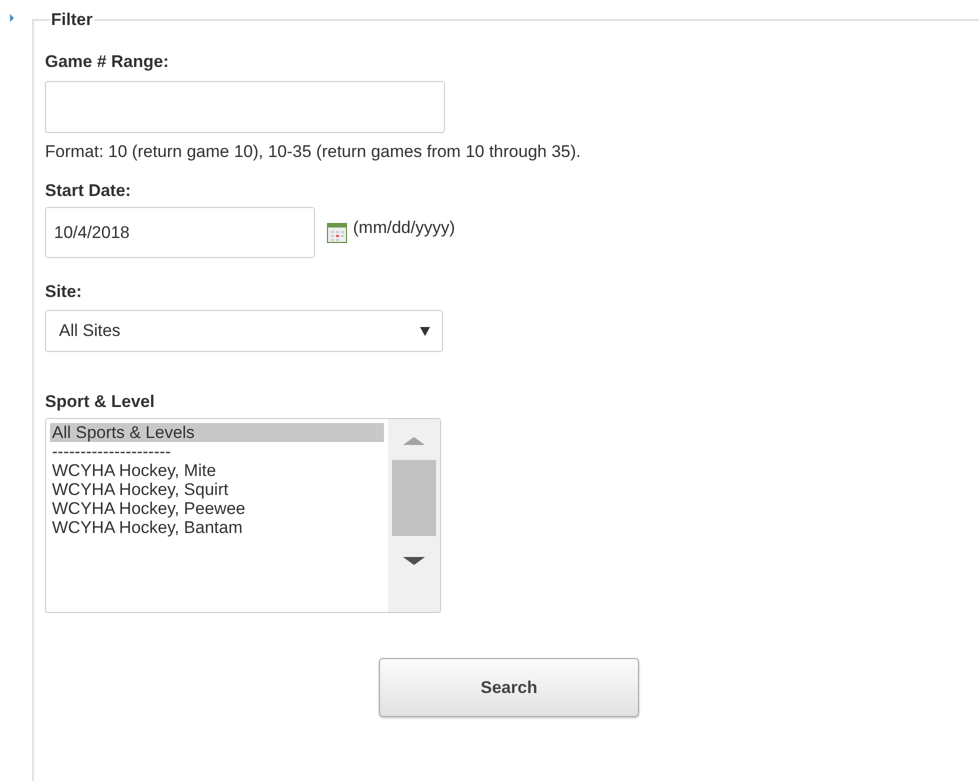 This screenshot has width=979, height=781. Describe the element at coordinates (245, 107) in the screenshot. I see `game-range-input` at that location.